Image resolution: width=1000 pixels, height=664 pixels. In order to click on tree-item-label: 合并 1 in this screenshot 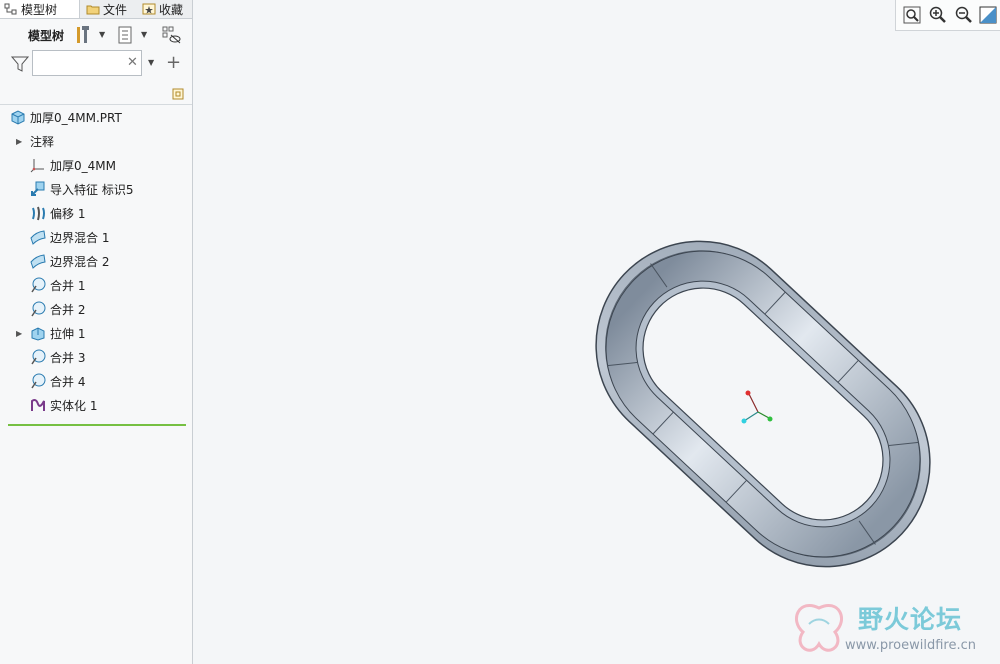, I will do `click(68, 285)`.